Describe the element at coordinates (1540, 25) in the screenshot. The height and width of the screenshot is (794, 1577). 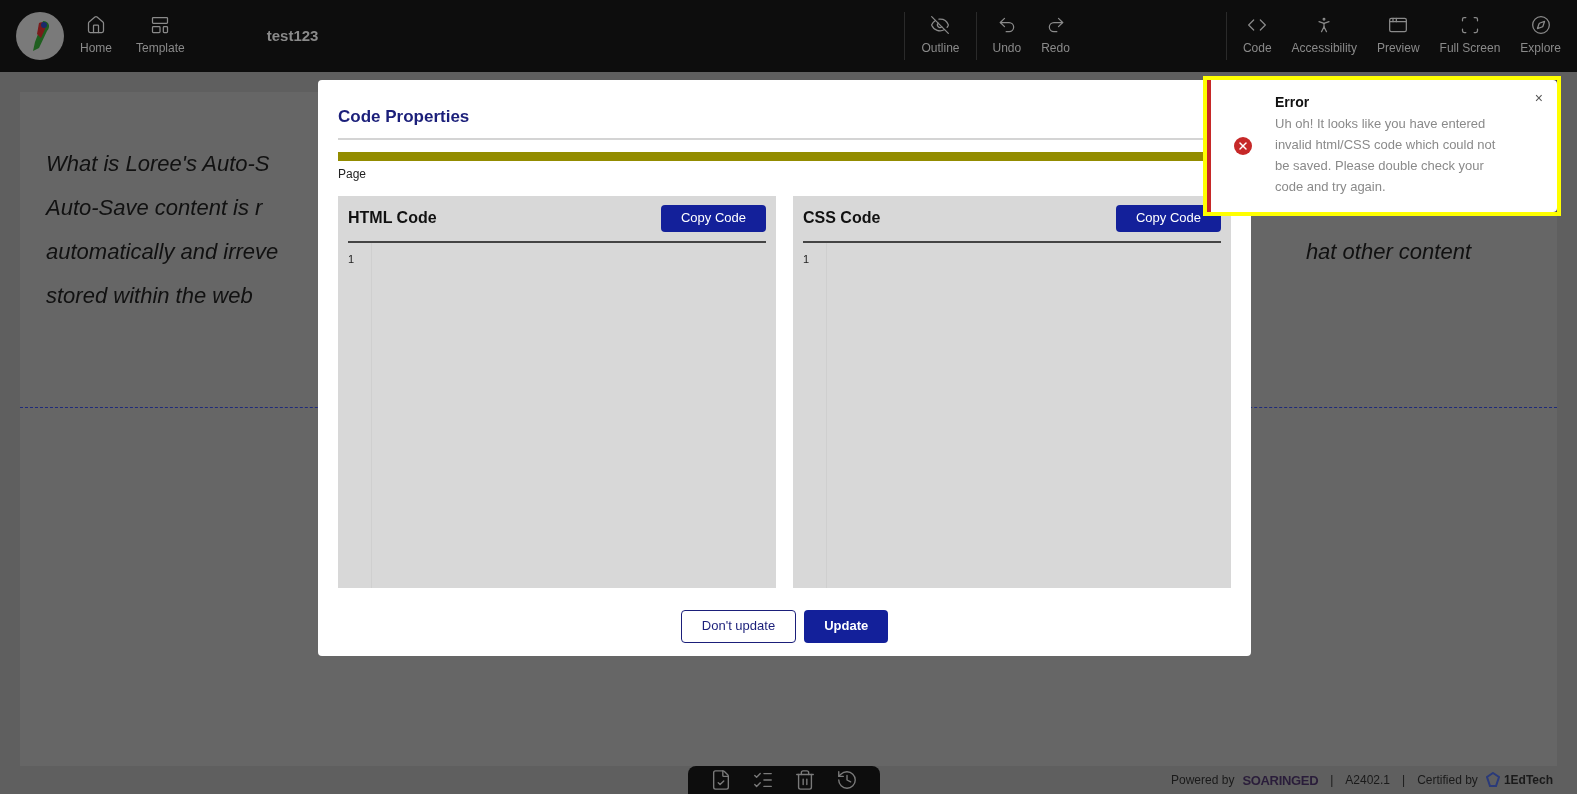
I see `compass-icon` at that location.